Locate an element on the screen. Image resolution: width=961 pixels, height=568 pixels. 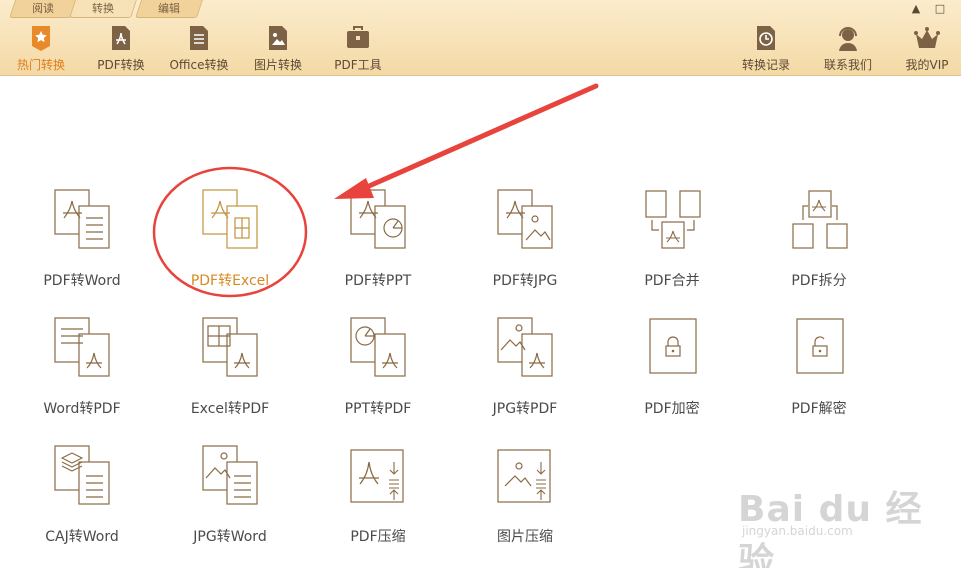
tab-read: 阅读 is located at coordinates (43, 9).